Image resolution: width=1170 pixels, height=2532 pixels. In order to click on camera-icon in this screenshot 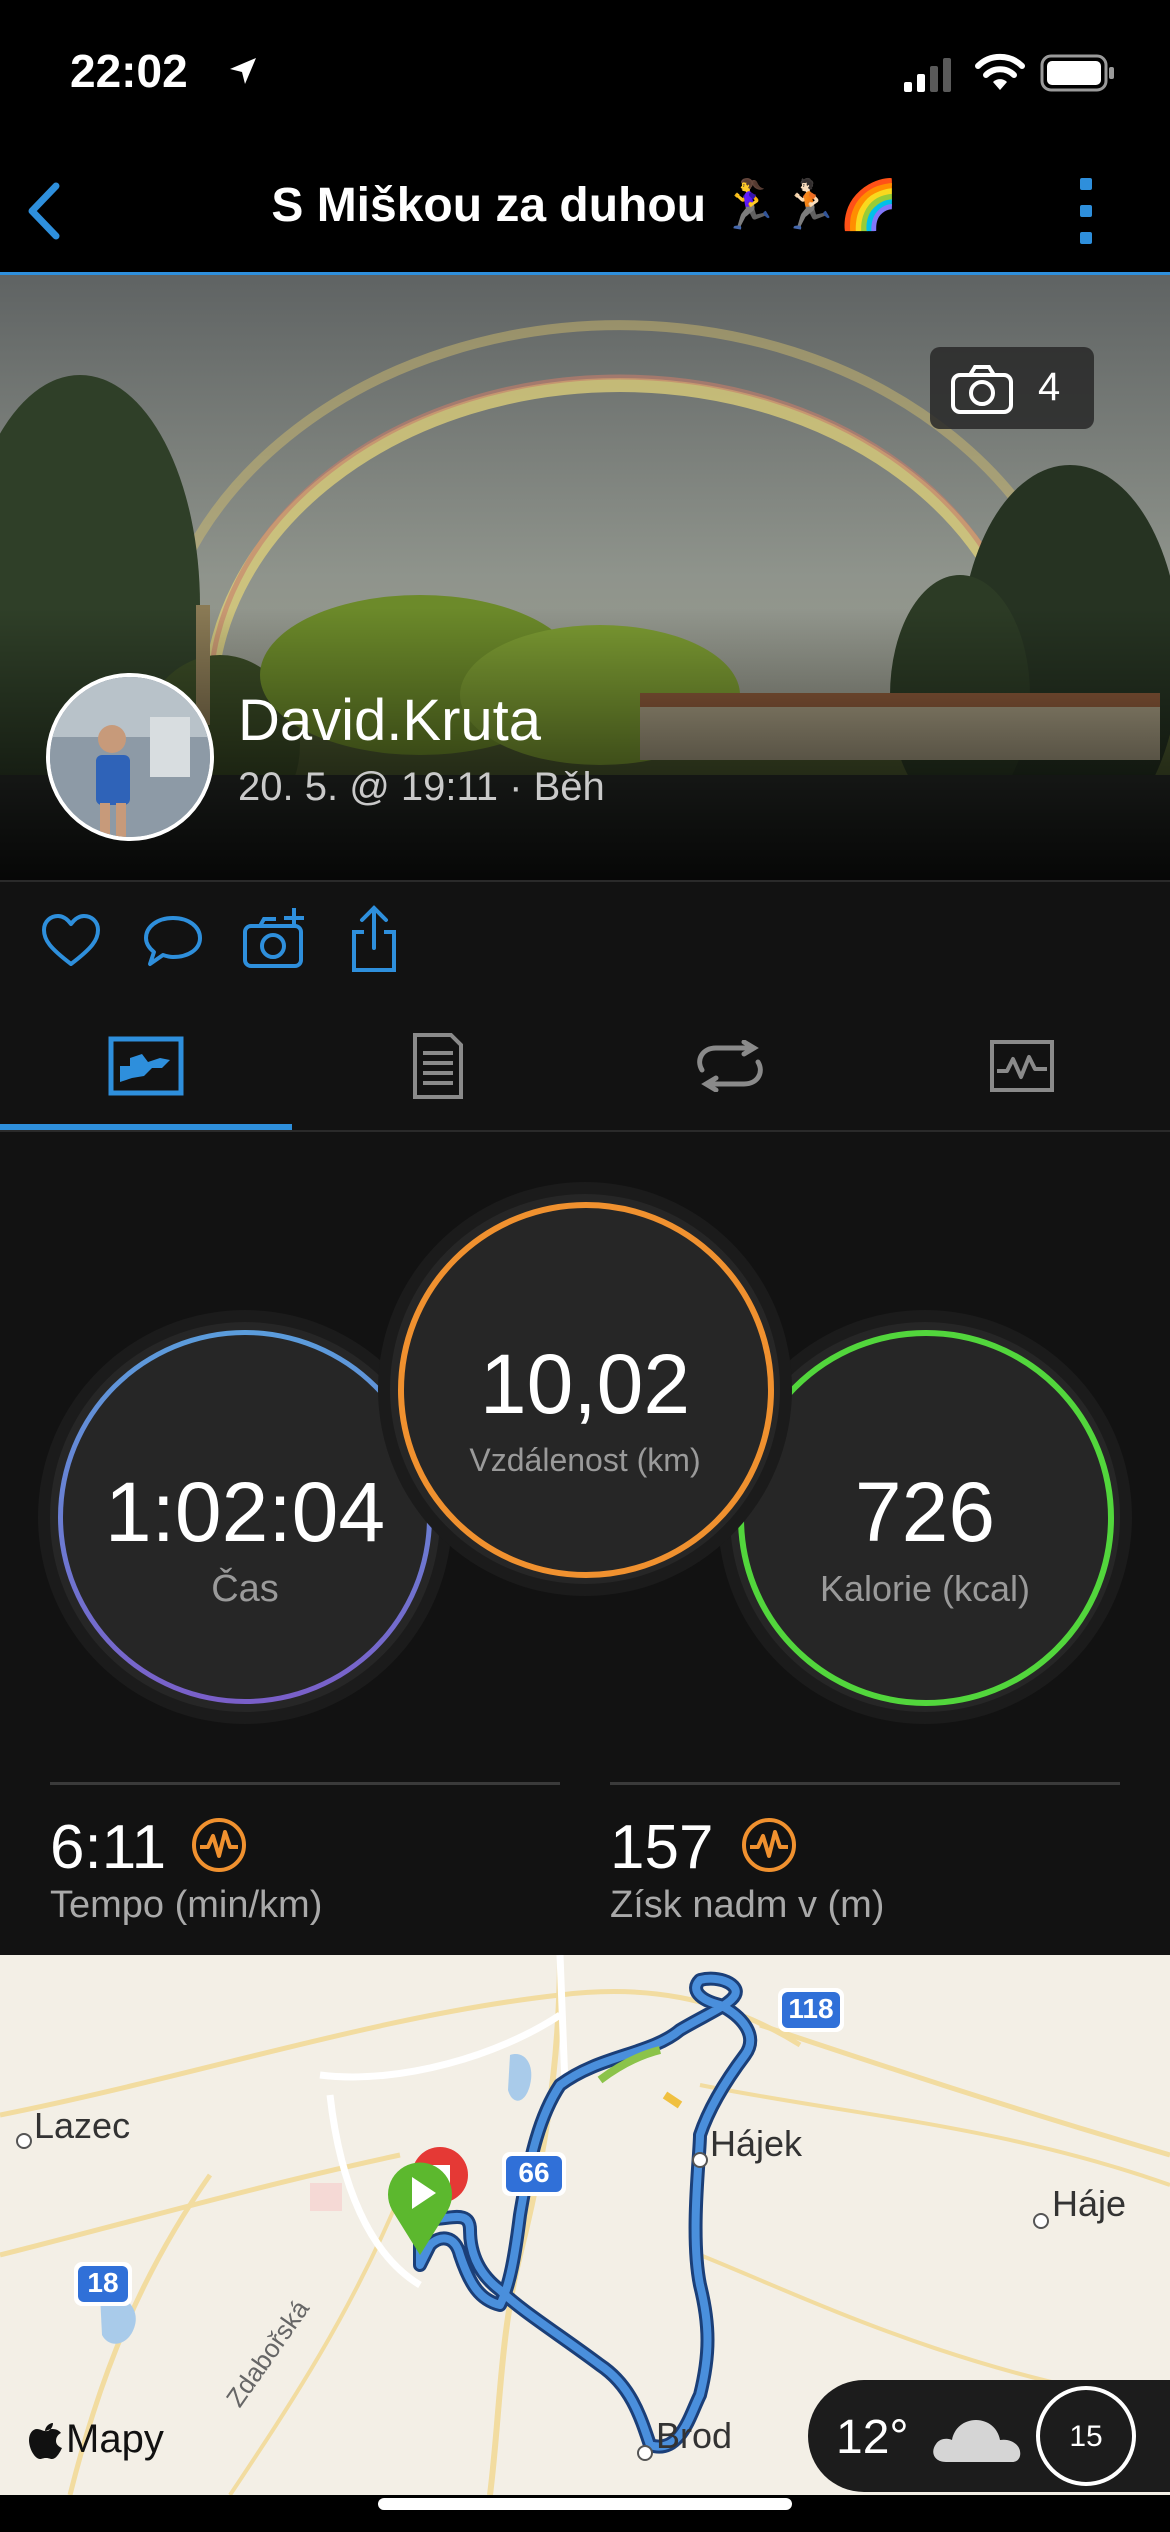, I will do `click(982, 389)`.